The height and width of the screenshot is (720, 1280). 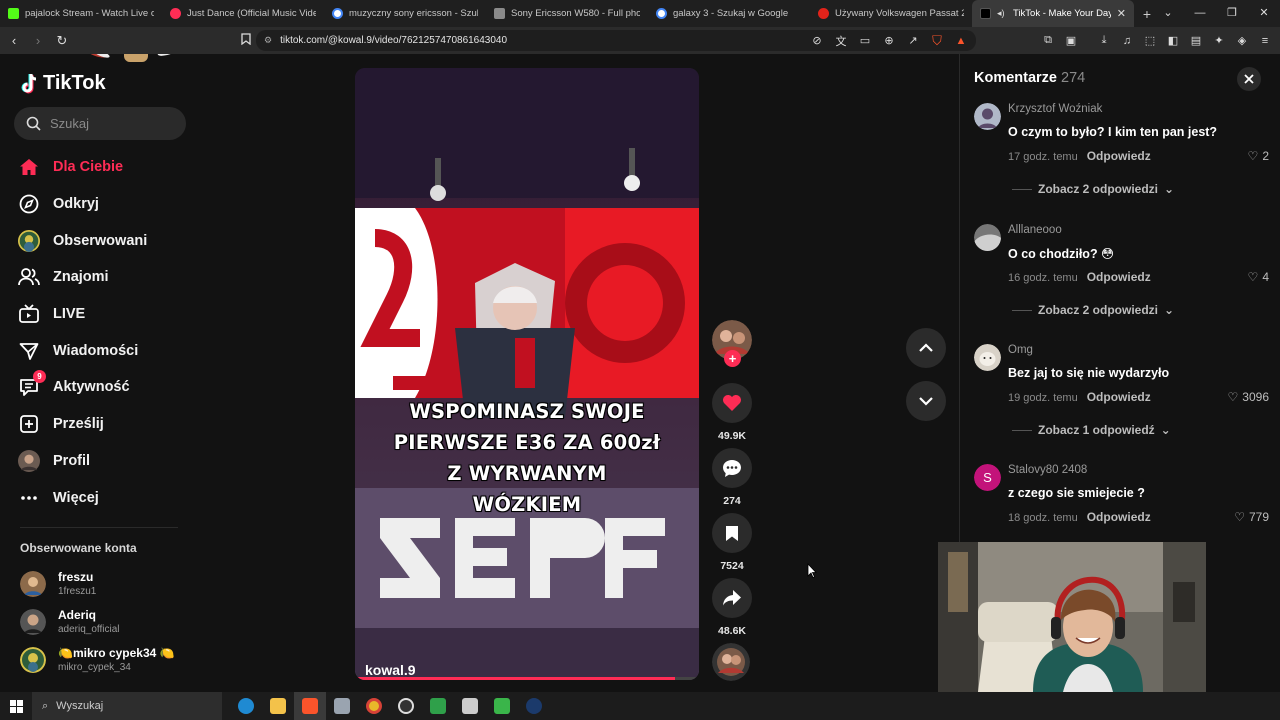 I want to click on close-comments-button, so click(x=1249, y=79).